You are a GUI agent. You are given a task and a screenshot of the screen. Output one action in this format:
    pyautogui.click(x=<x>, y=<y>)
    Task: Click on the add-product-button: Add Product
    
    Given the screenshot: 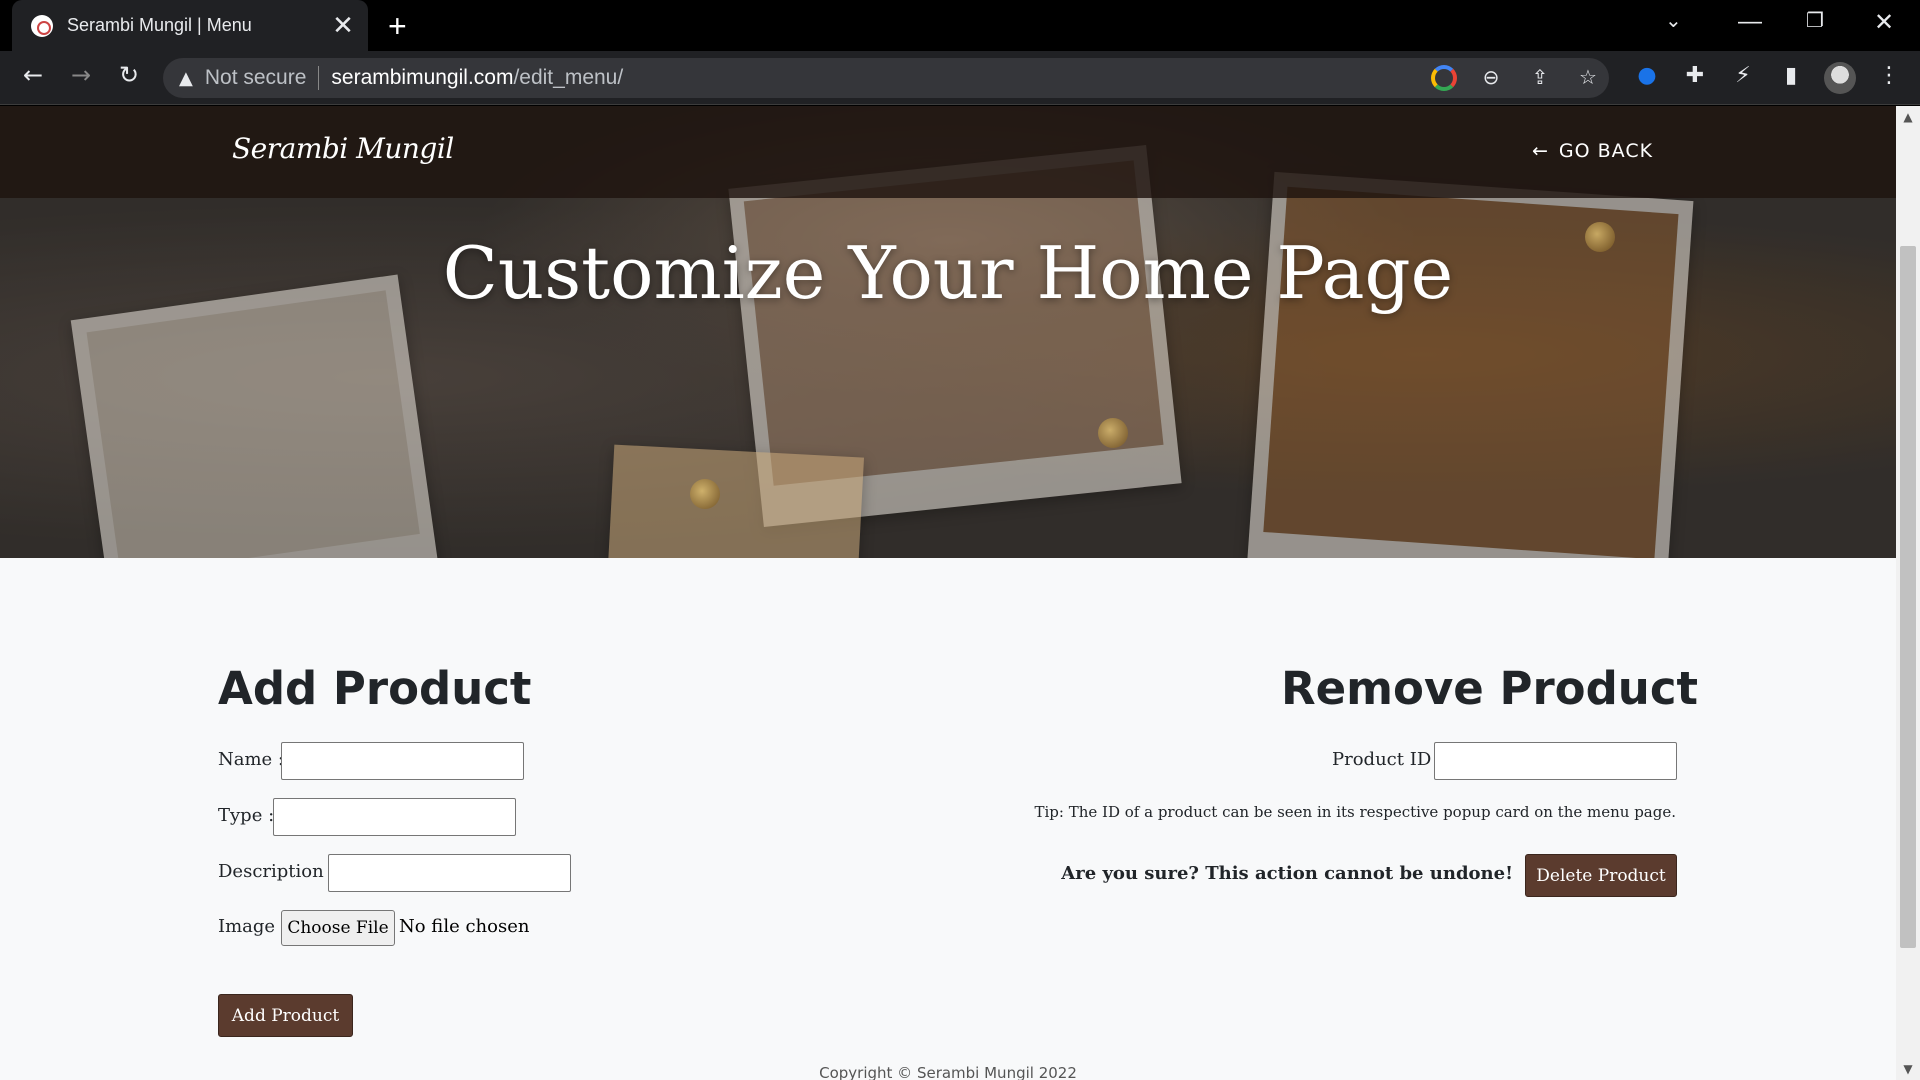 What is the action you would take?
    pyautogui.click(x=285, y=1015)
    